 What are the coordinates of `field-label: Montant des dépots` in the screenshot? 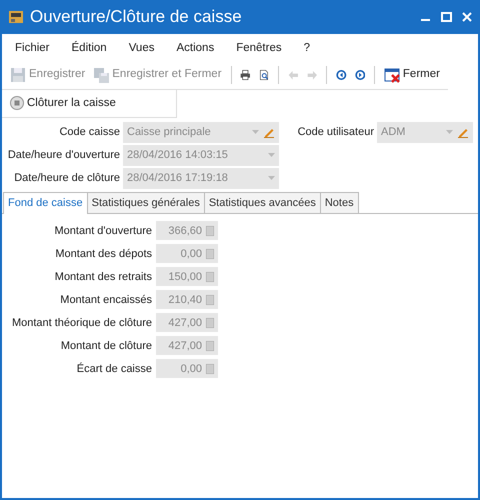 It's located at (103, 254).